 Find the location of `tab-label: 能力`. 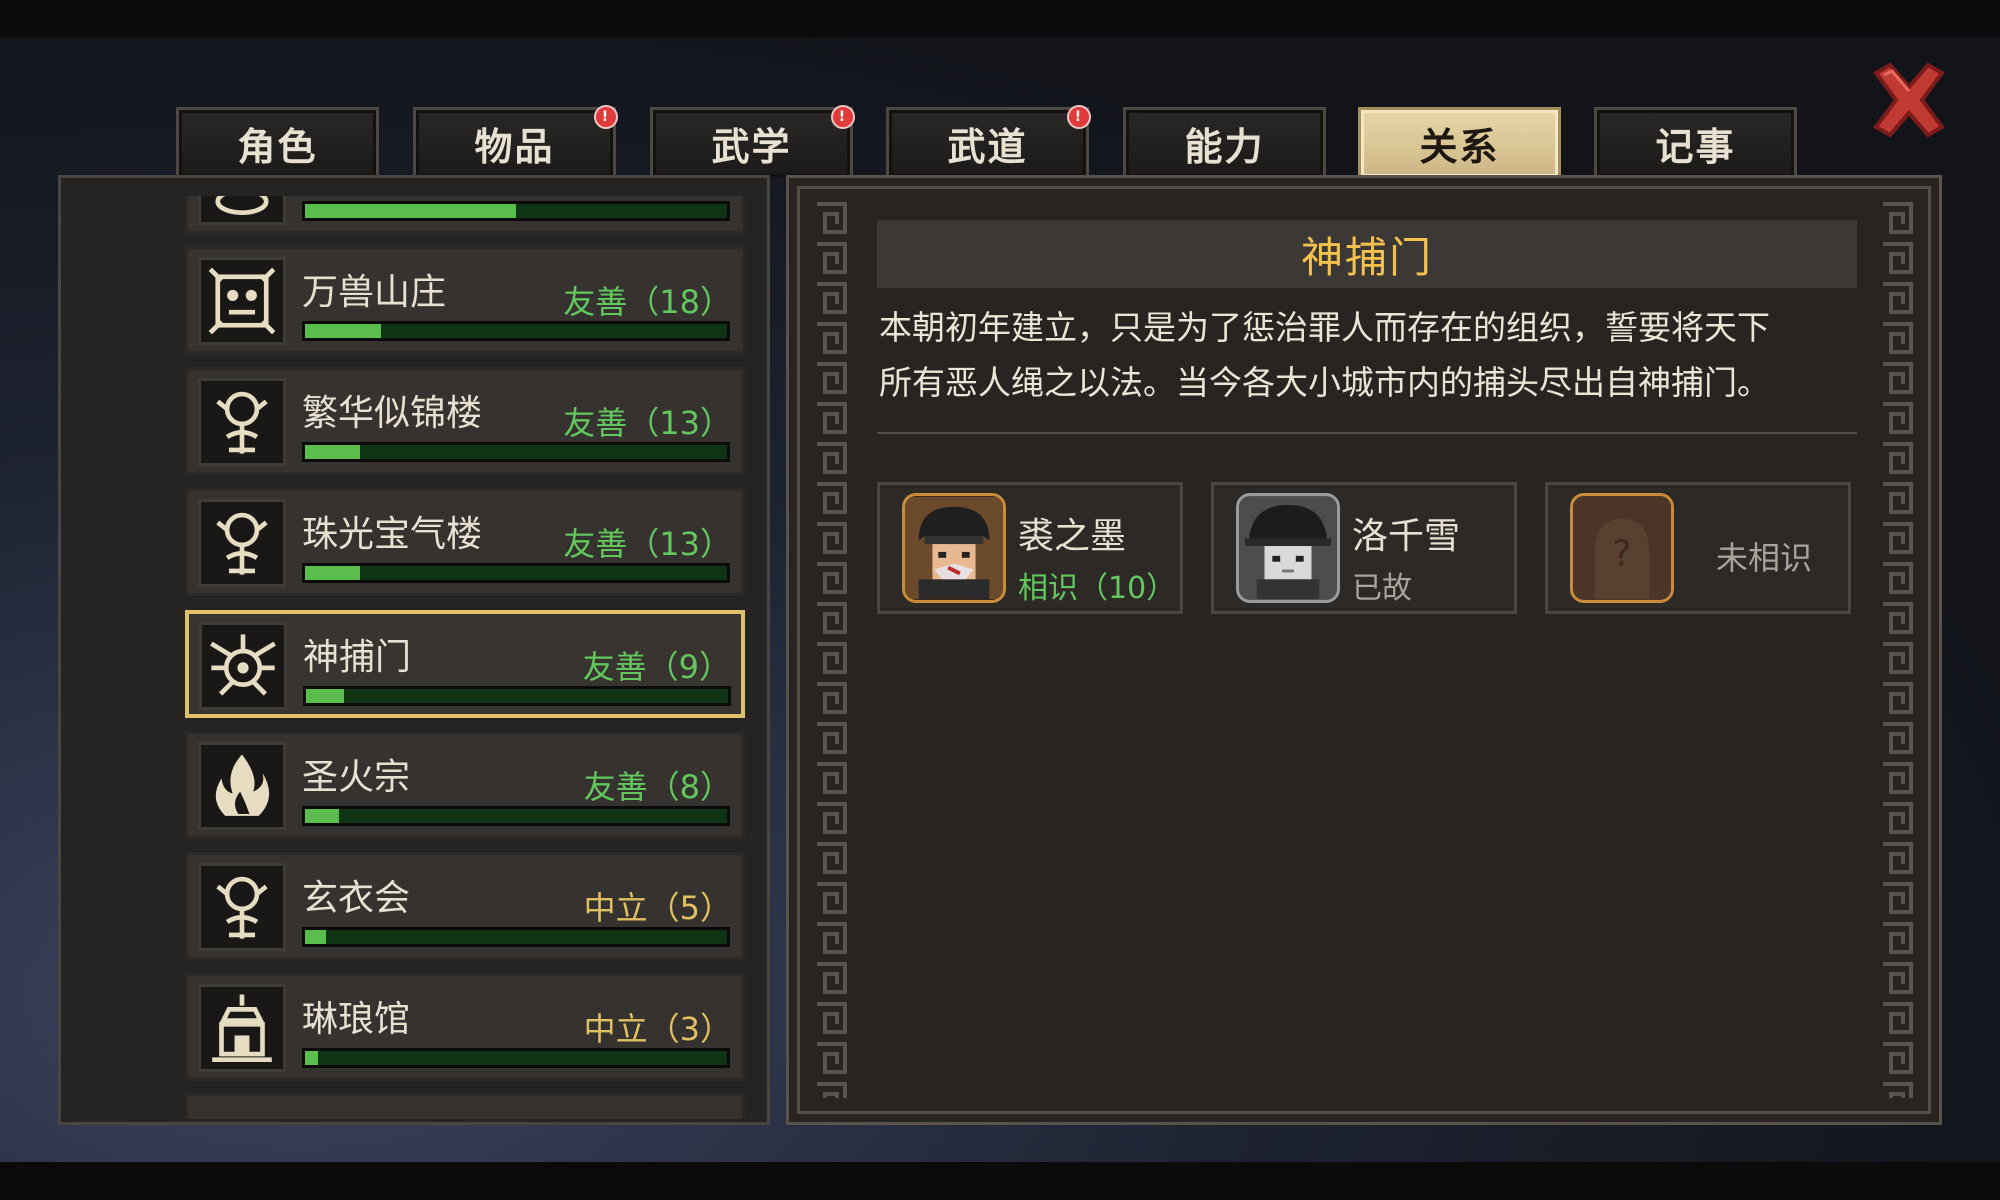

tab-label: 能力 is located at coordinates (1224, 147).